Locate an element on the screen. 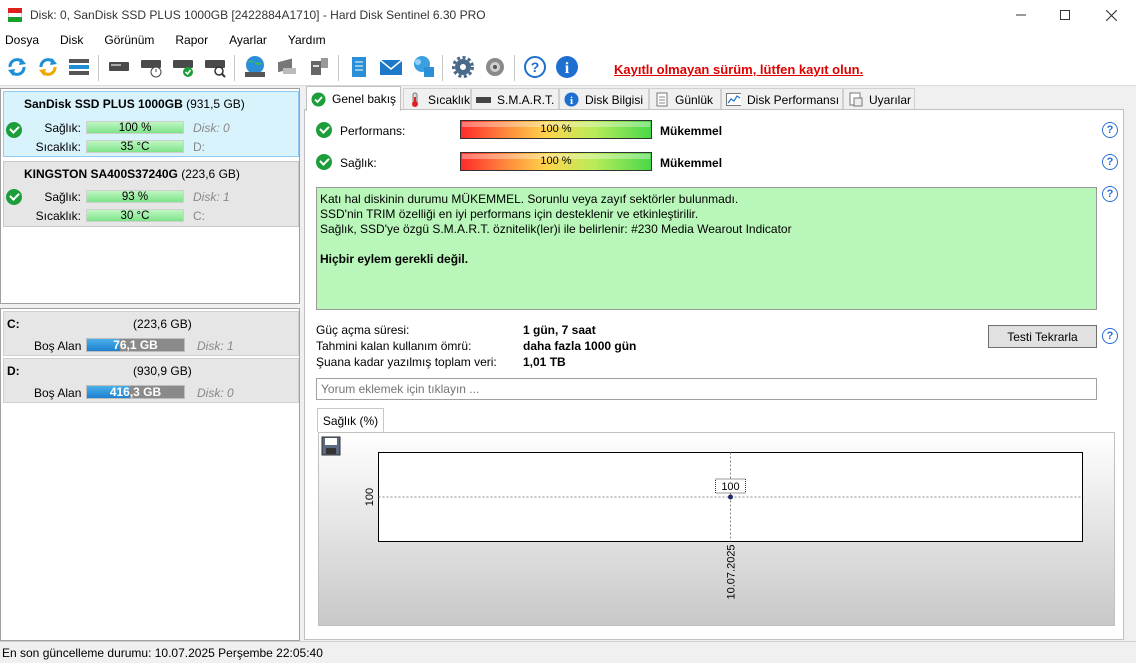 The height and width of the screenshot is (663, 1136). sound-icon is located at coordinates (495, 67).